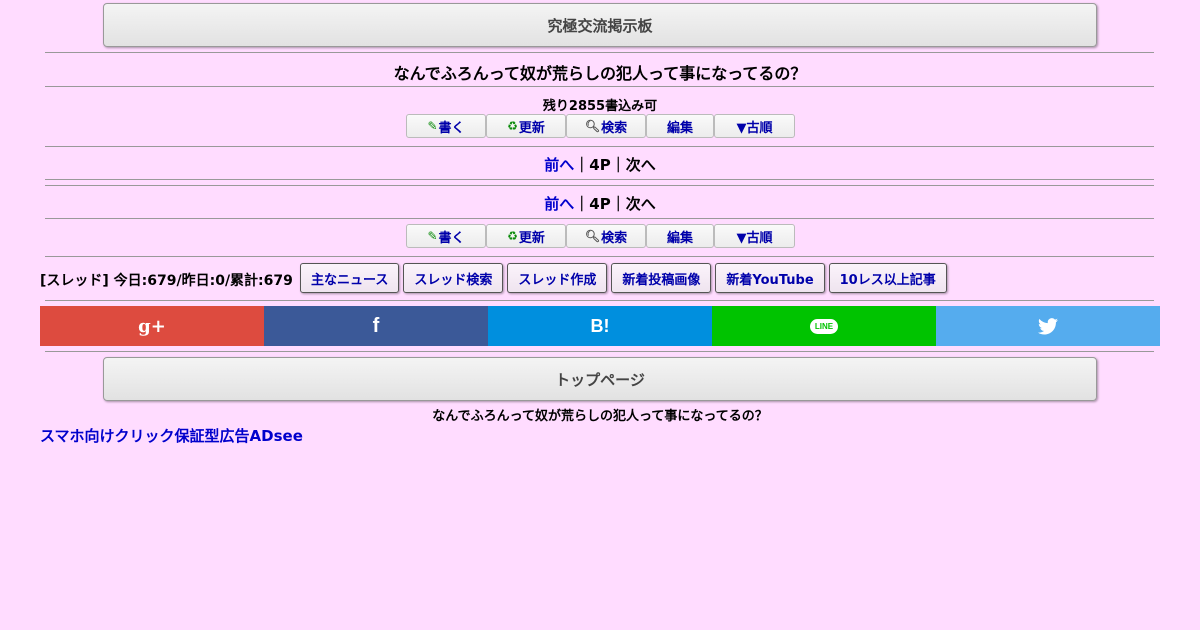  Describe the element at coordinates (557, 278) in the screenshot. I see `nav-thread-create-button: スレッド作成` at that location.